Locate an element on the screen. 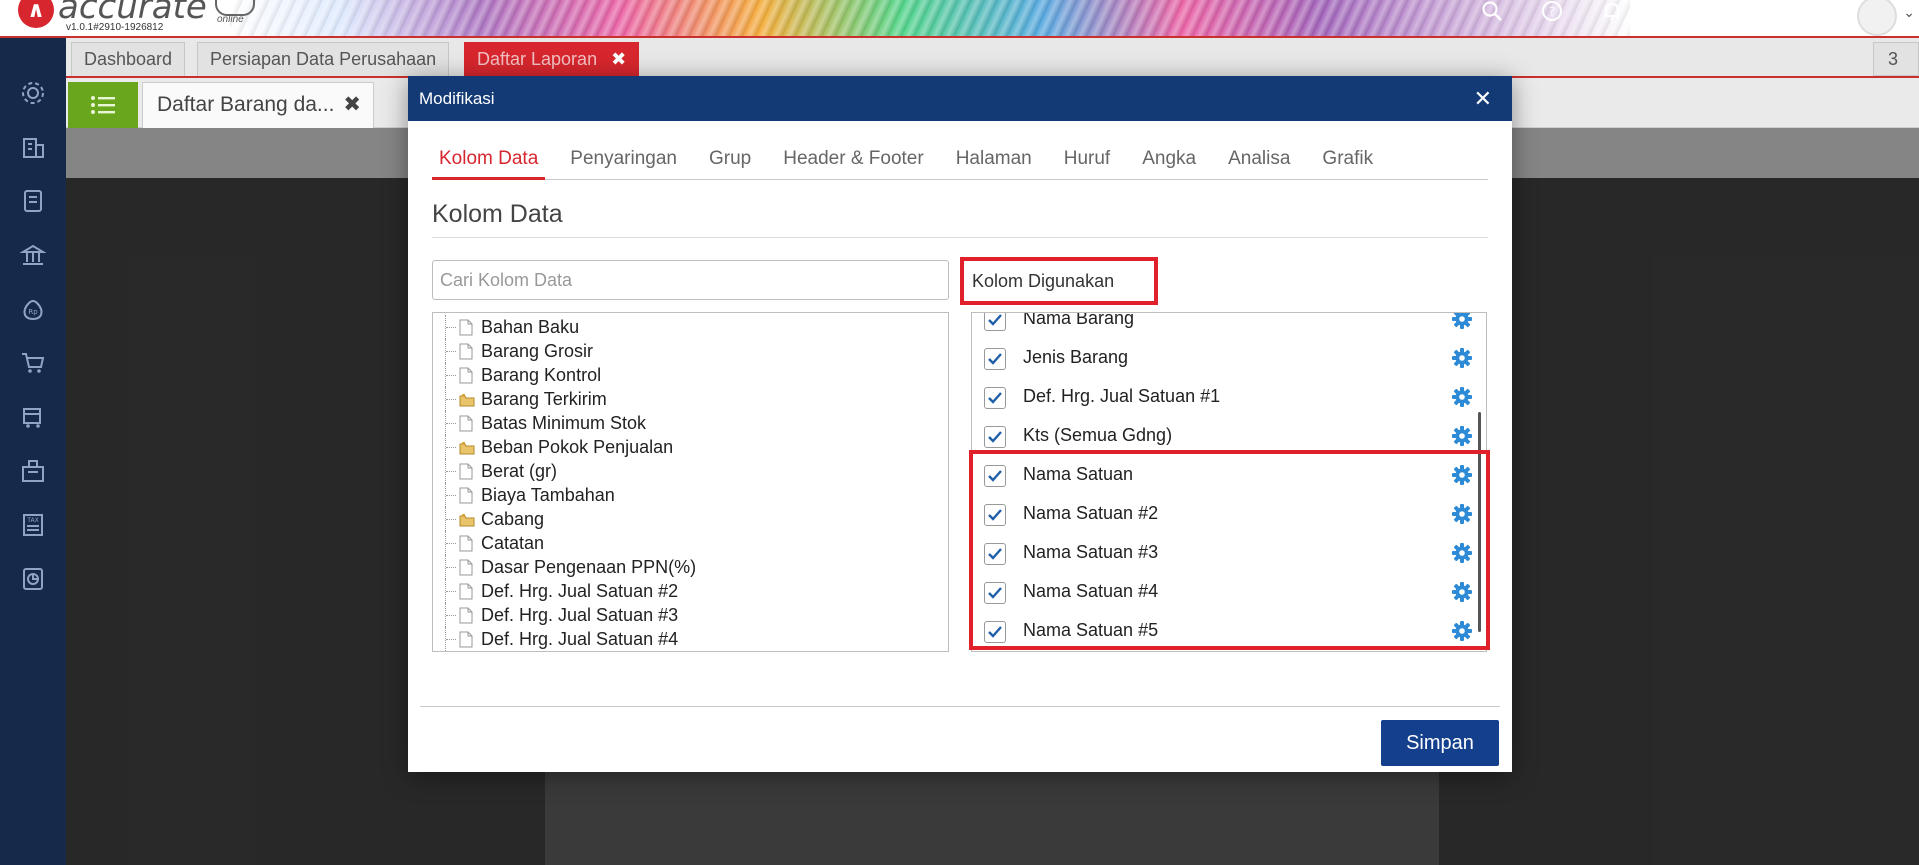 The width and height of the screenshot is (1919, 865). tree-item: Biaya Tambahan is located at coordinates (688, 495).